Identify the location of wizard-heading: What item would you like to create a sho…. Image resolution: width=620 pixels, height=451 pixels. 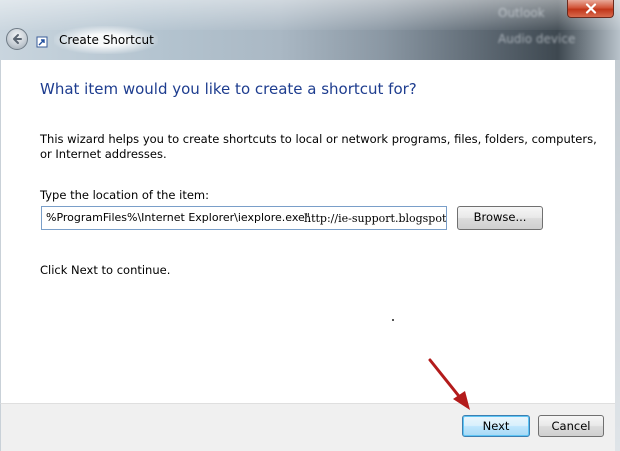
(228, 89).